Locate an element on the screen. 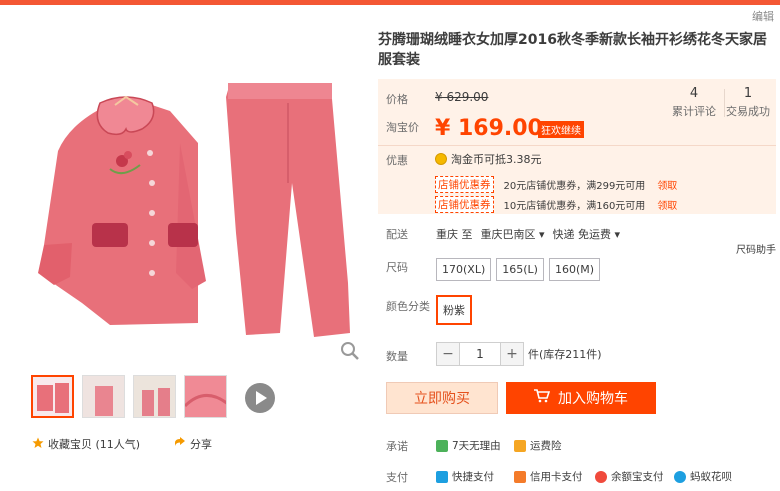  zoom-icon is located at coordinates (350, 351).